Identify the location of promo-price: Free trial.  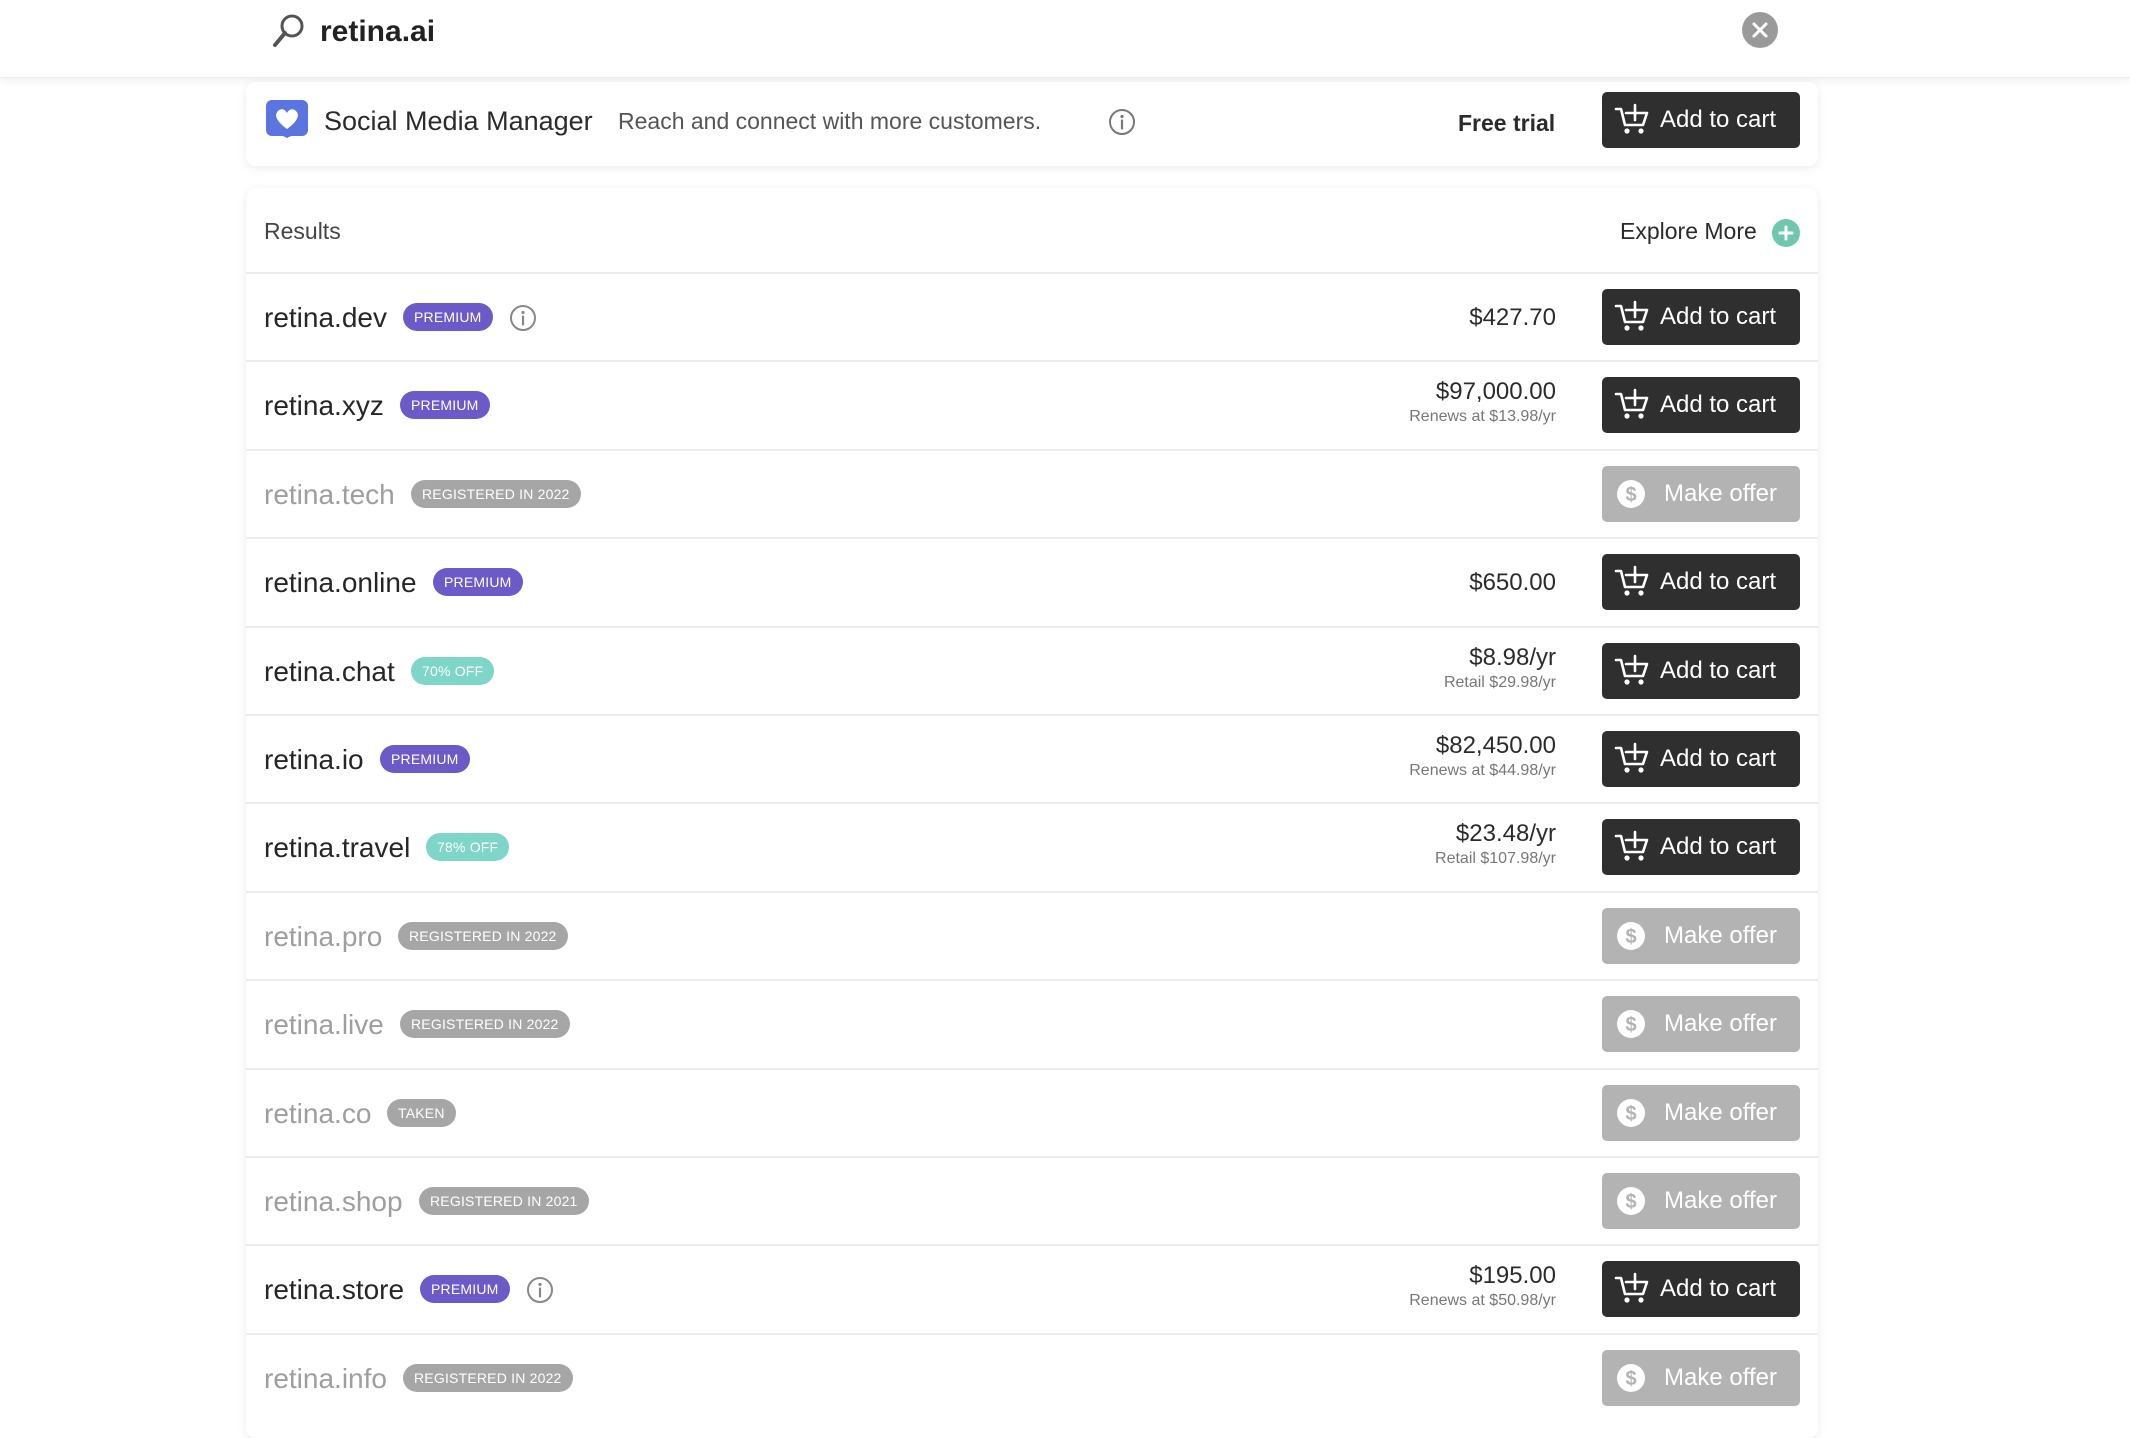
(1507, 123).